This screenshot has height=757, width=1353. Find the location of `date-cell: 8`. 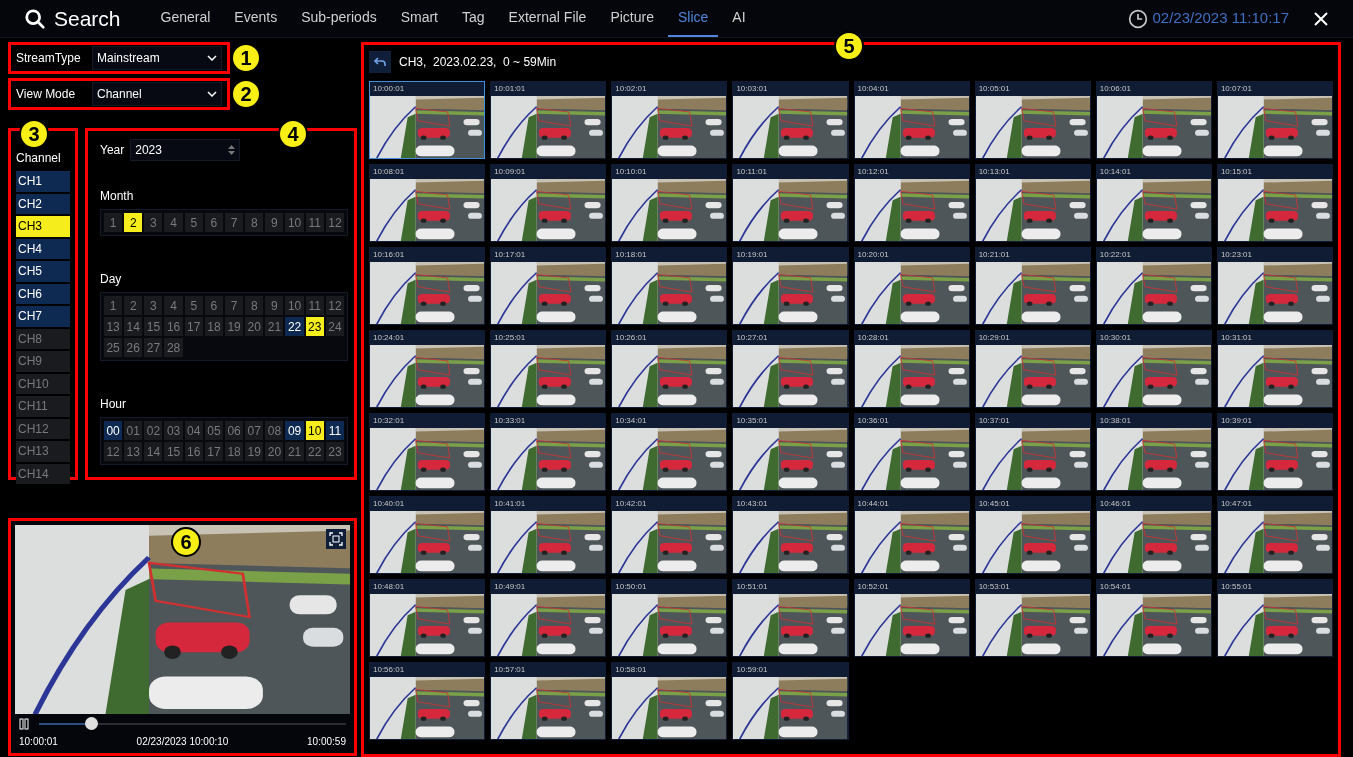

date-cell: 8 is located at coordinates (254, 305).